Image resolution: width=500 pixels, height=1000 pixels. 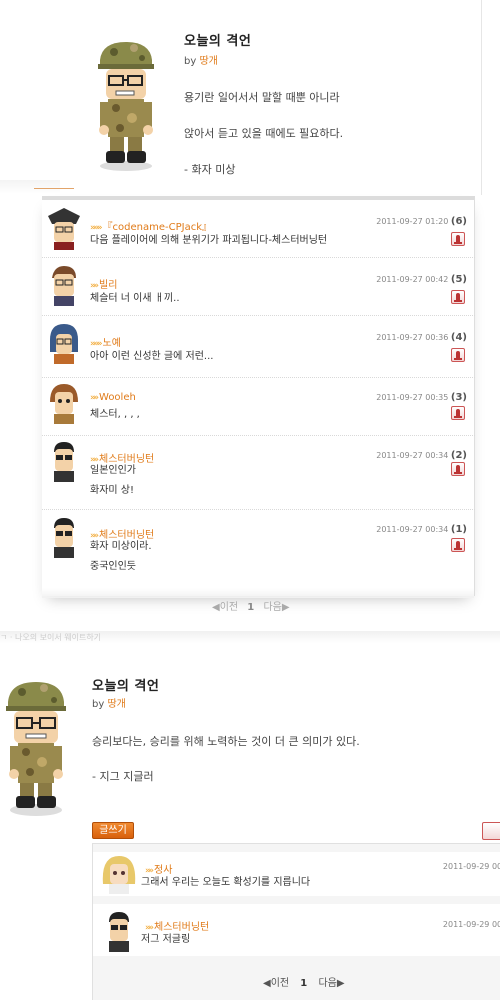 I want to click on comment-date: 2011-09-27 00:36 (4), so click(x=421, y=337).